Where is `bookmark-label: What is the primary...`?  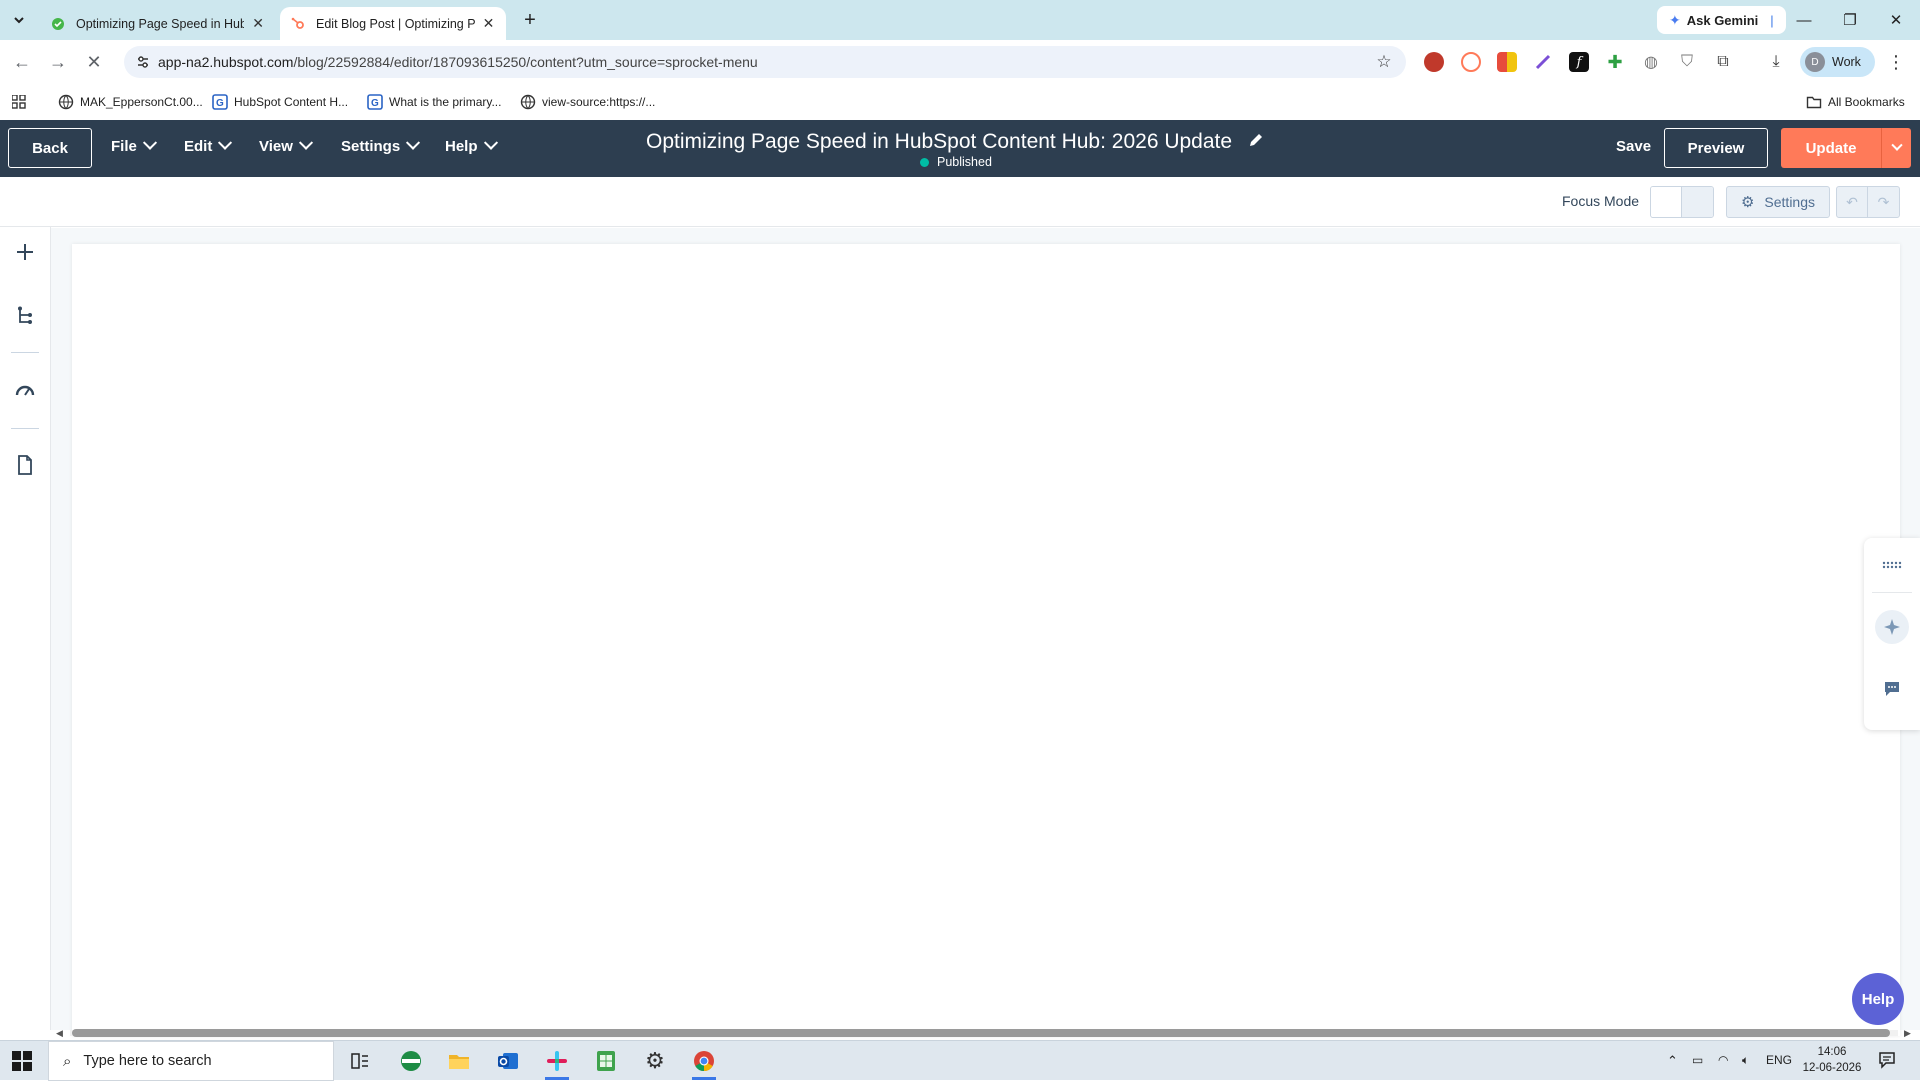 bookmark-label: What is the primary... is located at coordinates (445, 102).